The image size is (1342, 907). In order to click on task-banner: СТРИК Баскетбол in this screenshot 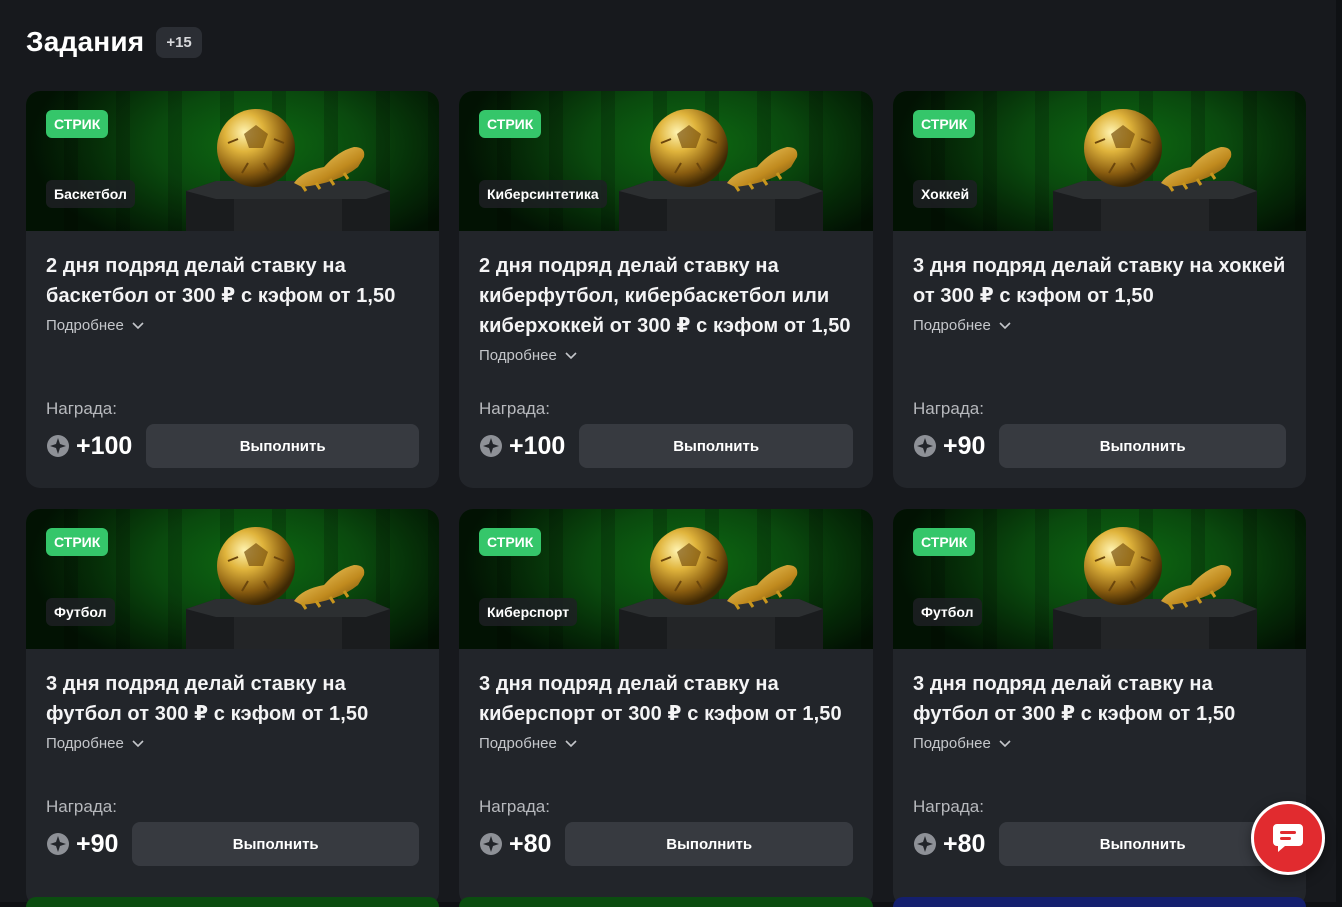, I will do `click(232, 161)`.